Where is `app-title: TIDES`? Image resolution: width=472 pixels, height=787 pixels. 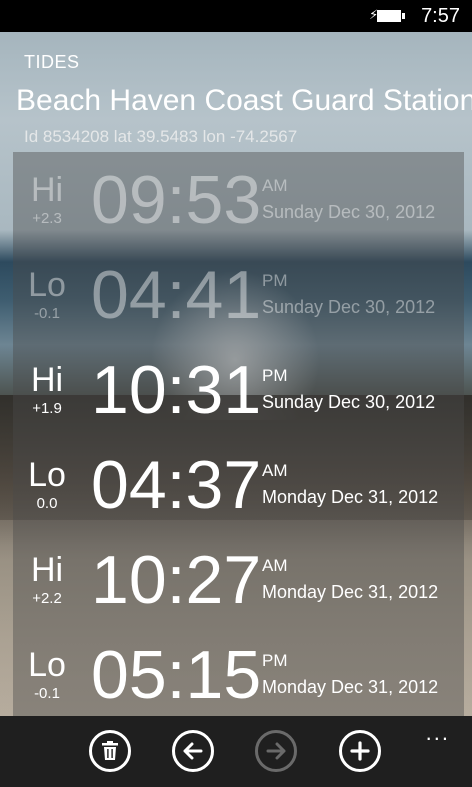 app-title: TIDES is located at coordinates (52, 62).